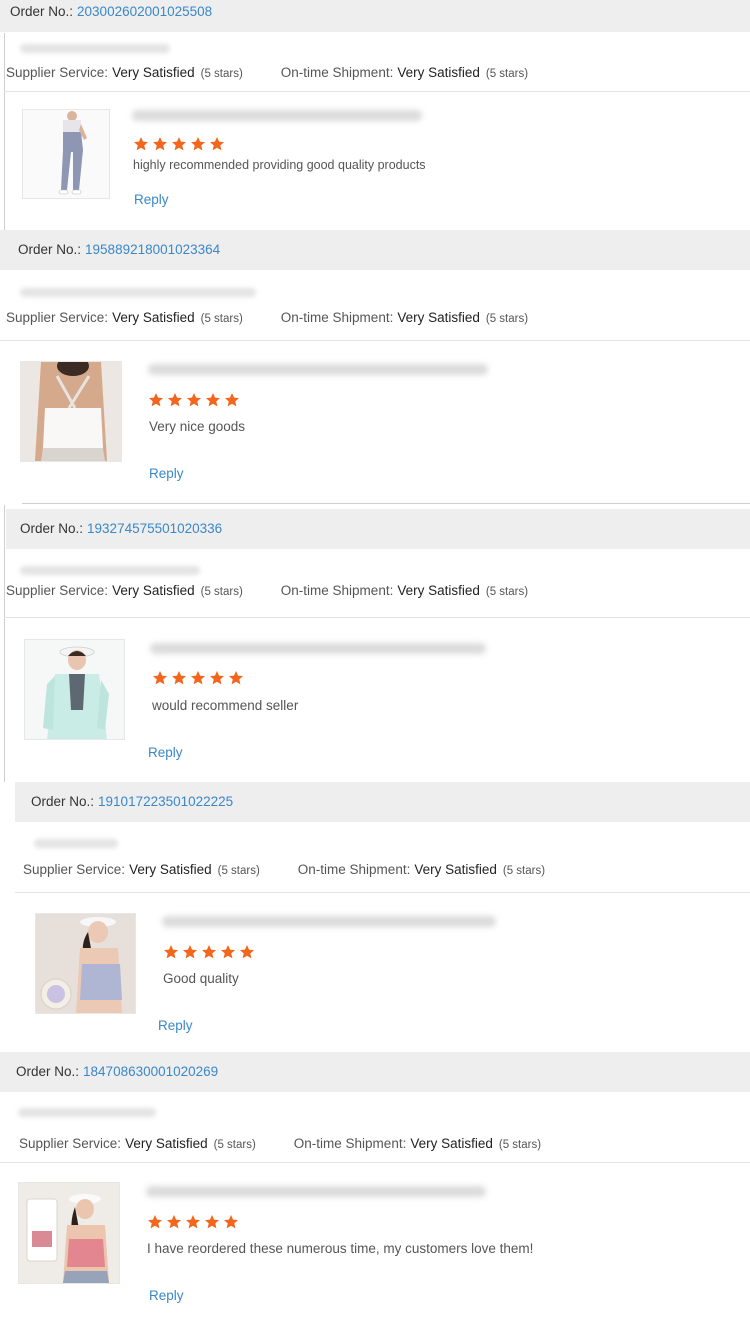 This screenshot has height=1320, width=750. Describe the element at coordinates (378, 529) in the screenshot. I see `order-bar: Order No.: 193274575501020336` at that location.